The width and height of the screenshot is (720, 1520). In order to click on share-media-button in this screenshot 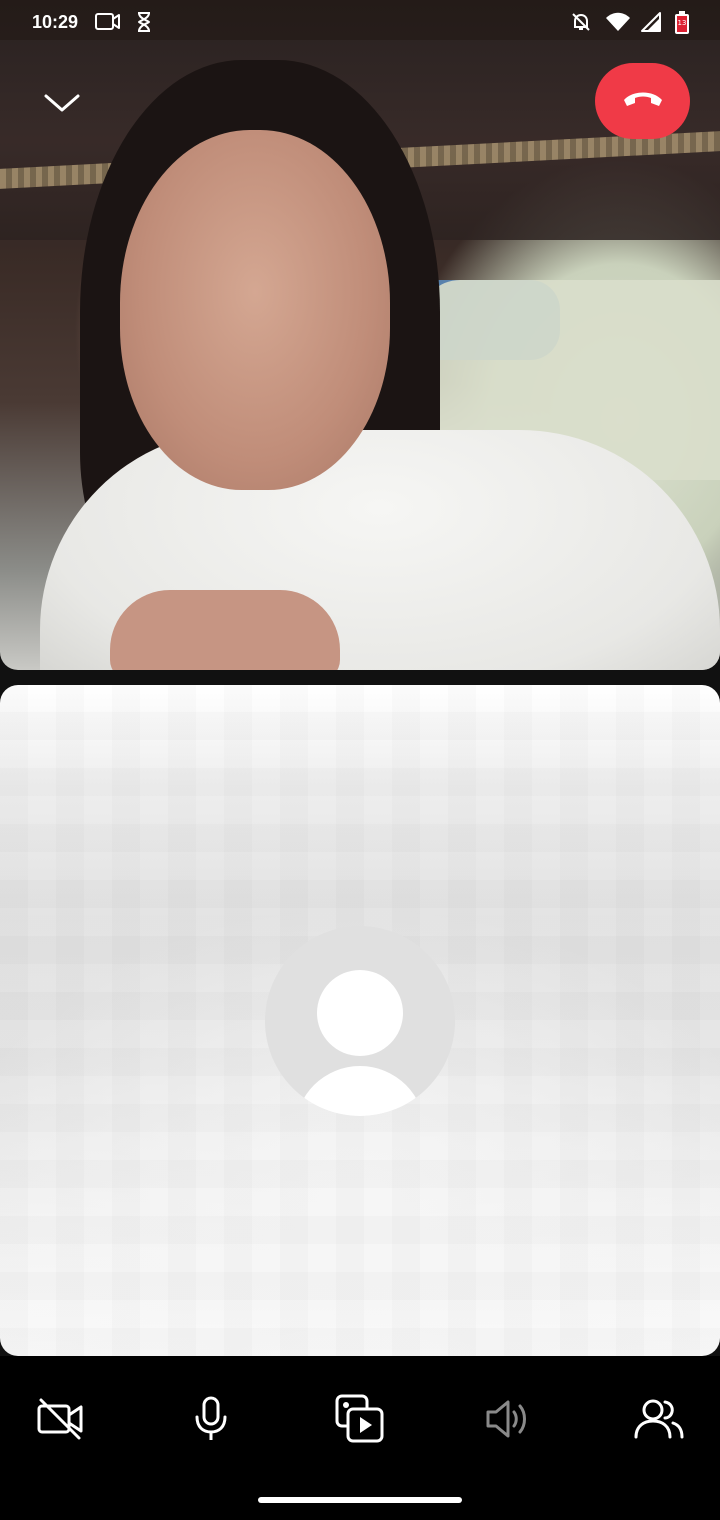, I will do `click(360, 1421)`.